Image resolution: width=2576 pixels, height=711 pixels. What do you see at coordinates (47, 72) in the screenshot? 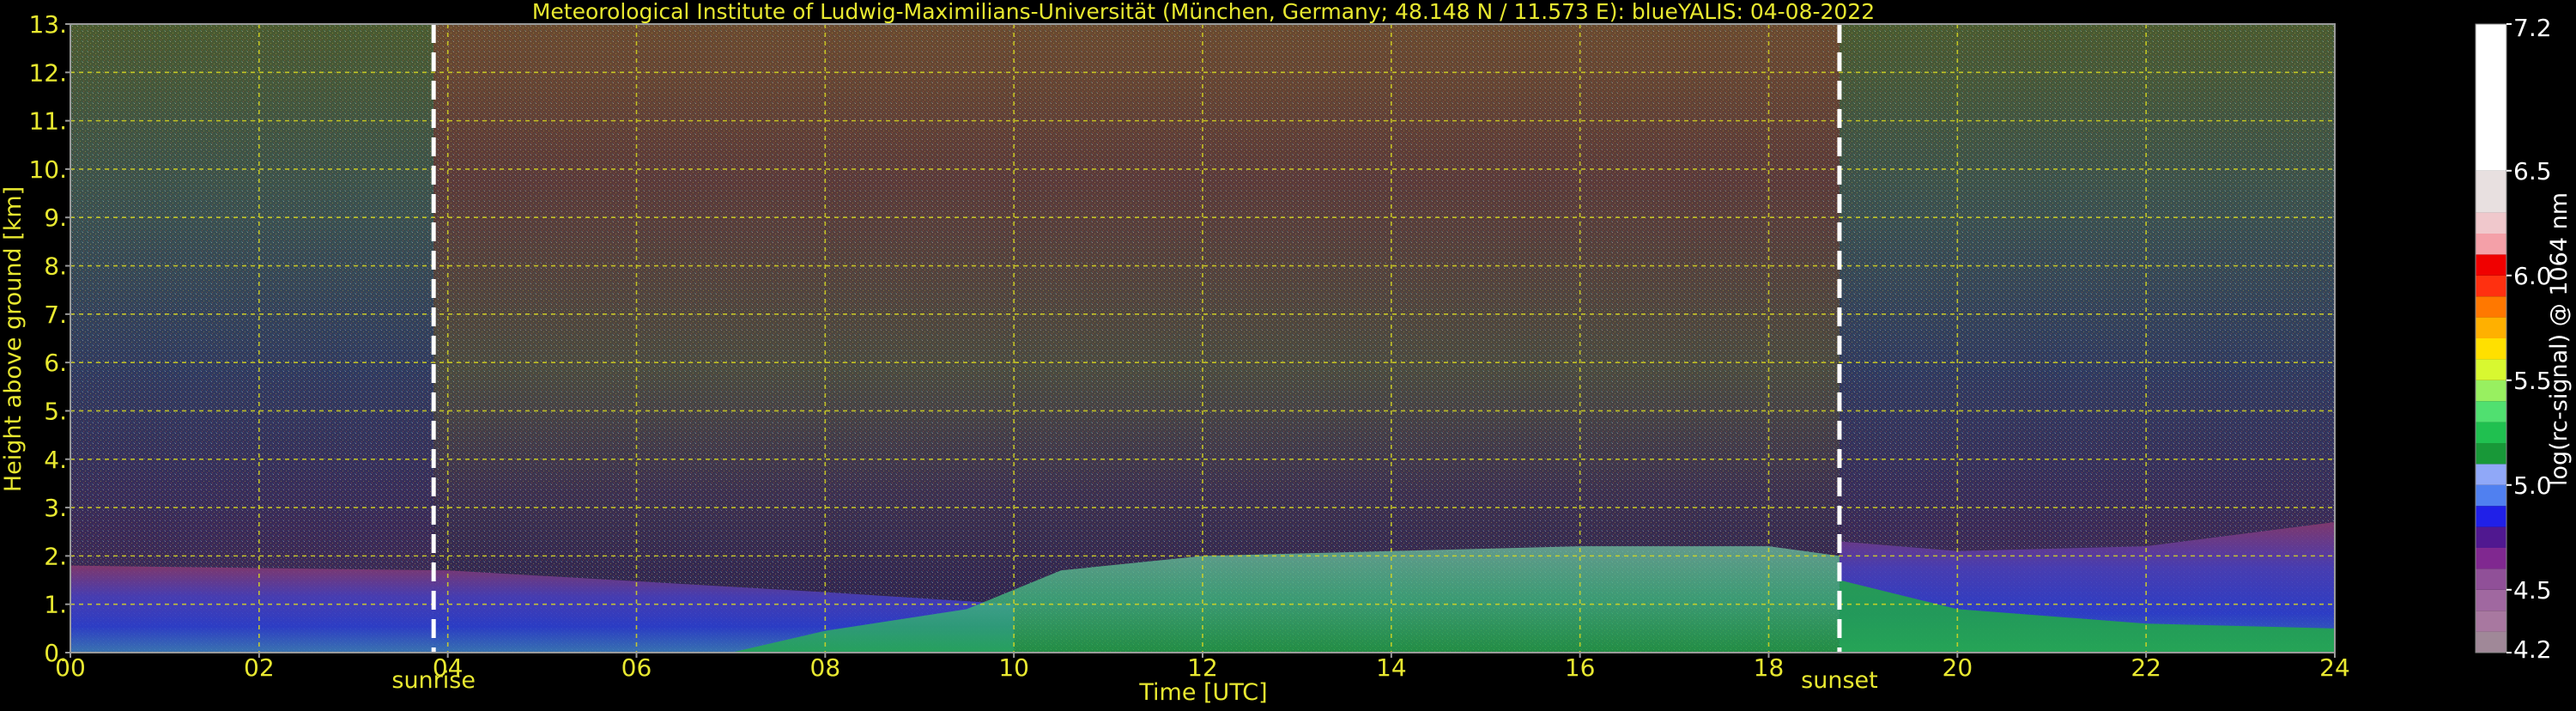
I see `y-tick-label: 12.` at bounding box center [47, 72].